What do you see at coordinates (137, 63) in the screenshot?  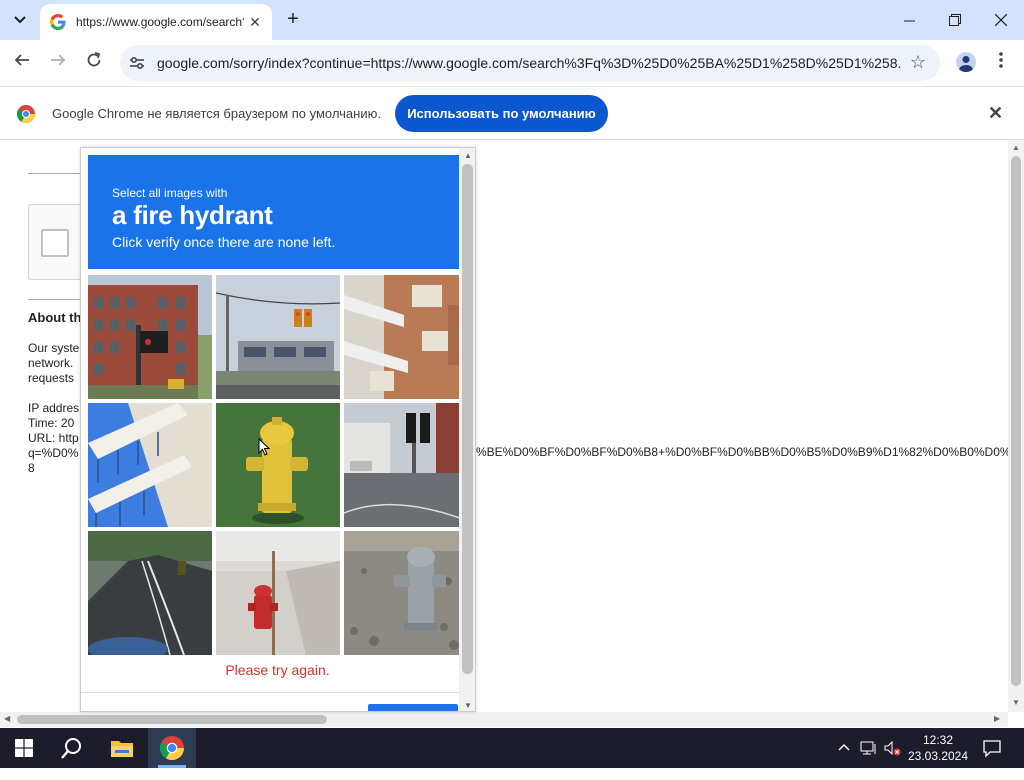 I see `site-info-icon` at bounding box center [137, 63].